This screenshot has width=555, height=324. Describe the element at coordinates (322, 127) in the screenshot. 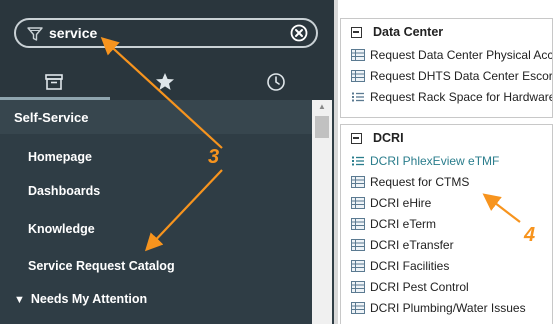

I see `scrollbar-thumb` at that location.